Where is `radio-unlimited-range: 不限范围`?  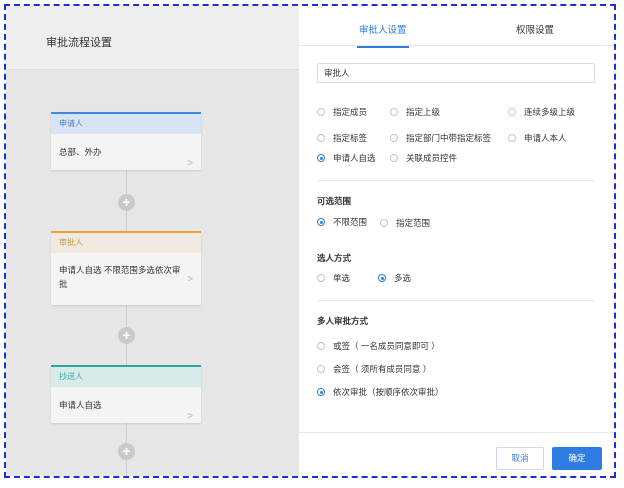
radio-unlimited-range: 不限范围 is located at coordinates (342, 222).